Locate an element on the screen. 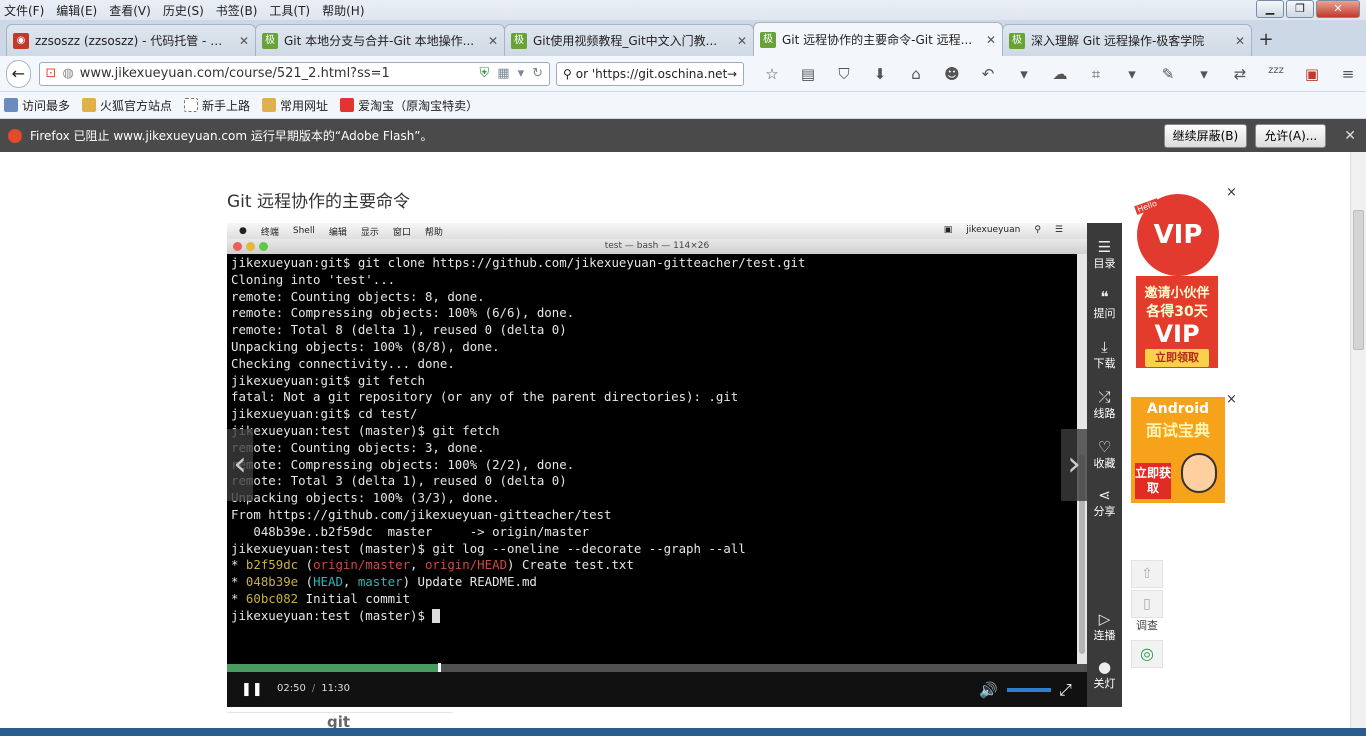 The height and width of the screenshot is (736, 1366). menu-file: 文件(F) is located at coordinates (24, 10).